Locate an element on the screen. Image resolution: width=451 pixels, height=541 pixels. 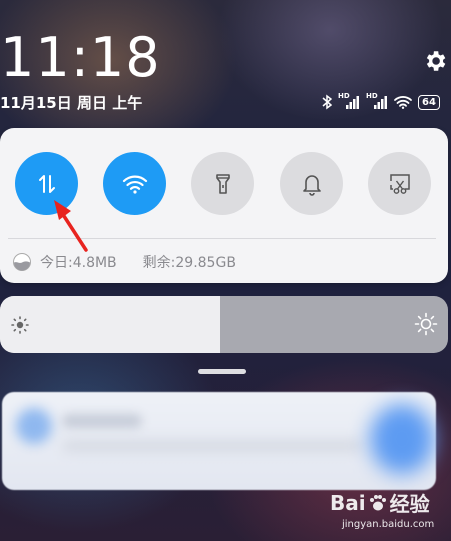
wifi-icon is located at coordinates (134, 184).